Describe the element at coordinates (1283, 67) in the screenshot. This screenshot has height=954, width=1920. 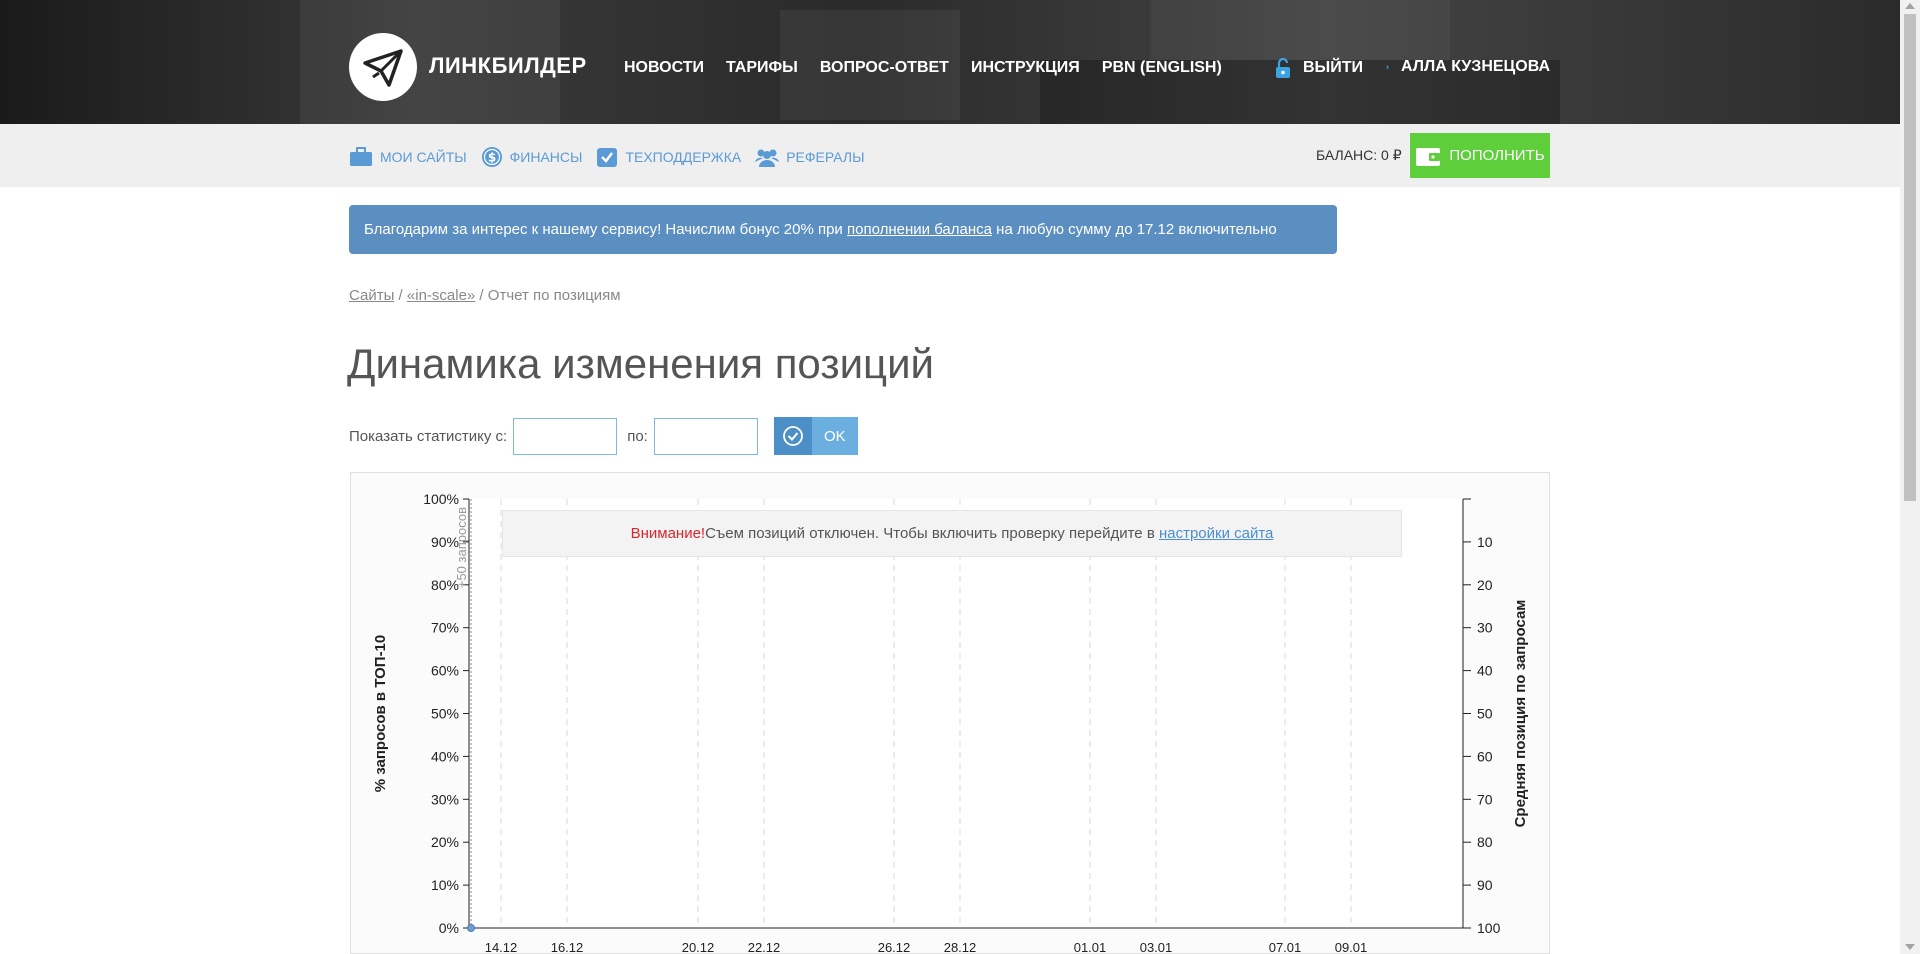
I see `unlock-icon` at that location.